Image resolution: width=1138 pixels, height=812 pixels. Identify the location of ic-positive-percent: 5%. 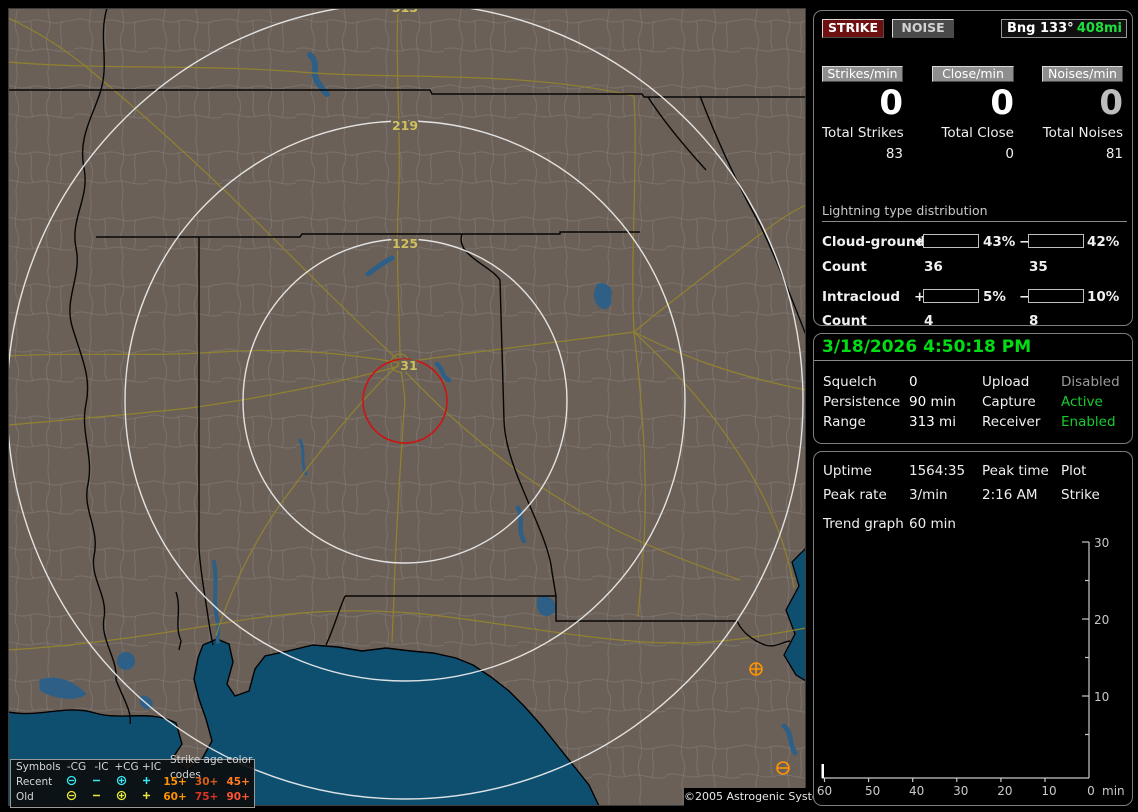
(994, 297).